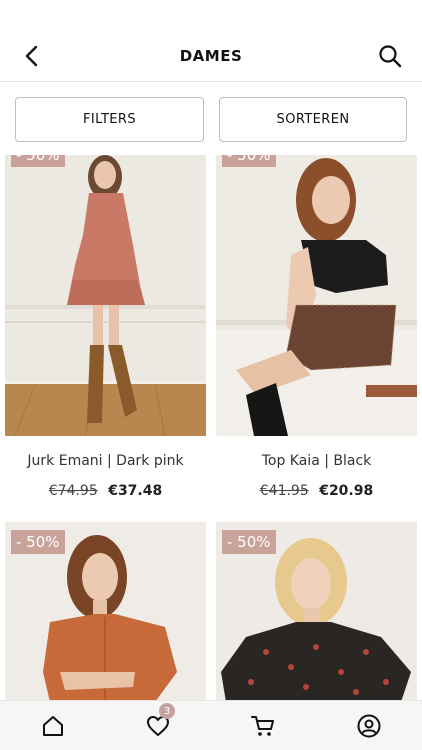 The height and width of the screenshot is (750, 422). What do you see at coordinates (316, 491) in the screenshot?
I see `product-price: €41.95 €20.98` at bounding box center [316, 491].